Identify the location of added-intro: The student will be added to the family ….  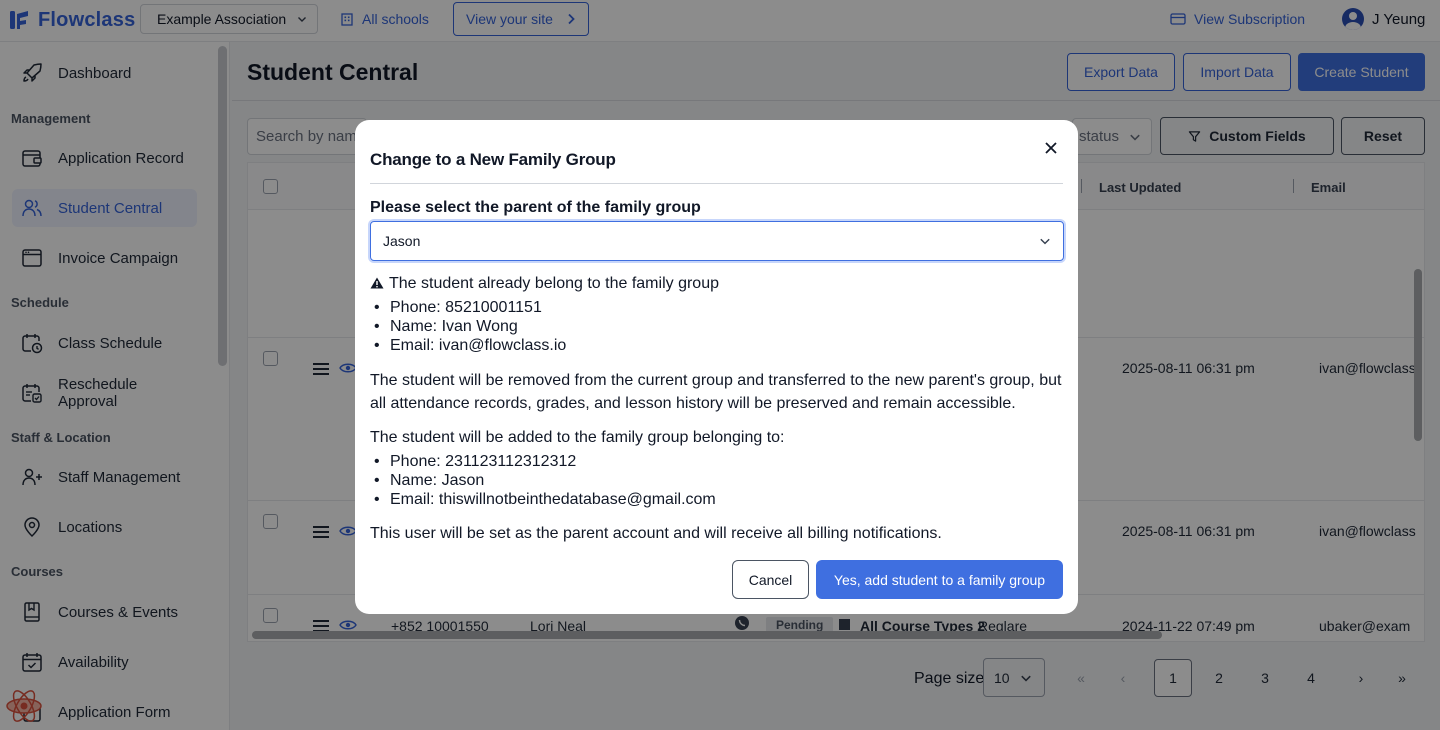
(577, 437).